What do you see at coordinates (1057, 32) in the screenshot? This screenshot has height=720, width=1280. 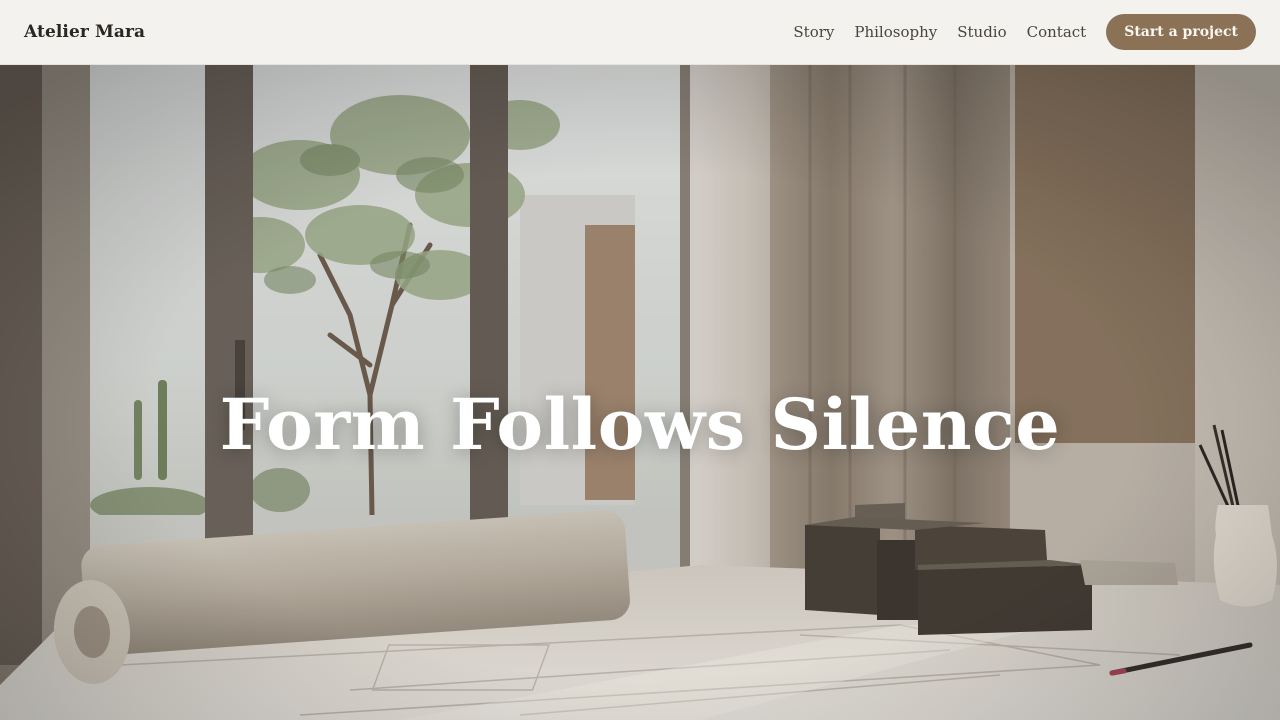 I see `nav-link-contact: Contact` at bounding box center [1057, 32].